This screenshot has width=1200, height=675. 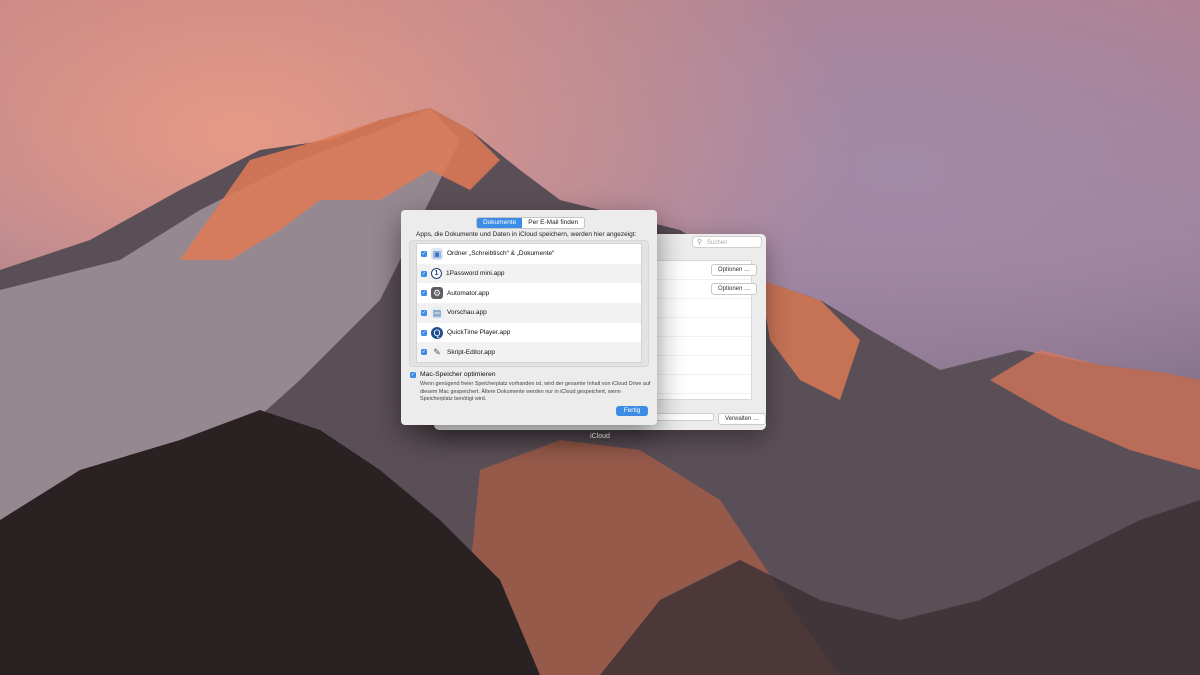 I want to click on list-item: ✓ 1 1Password mini.app, so click(x=529, y=273).